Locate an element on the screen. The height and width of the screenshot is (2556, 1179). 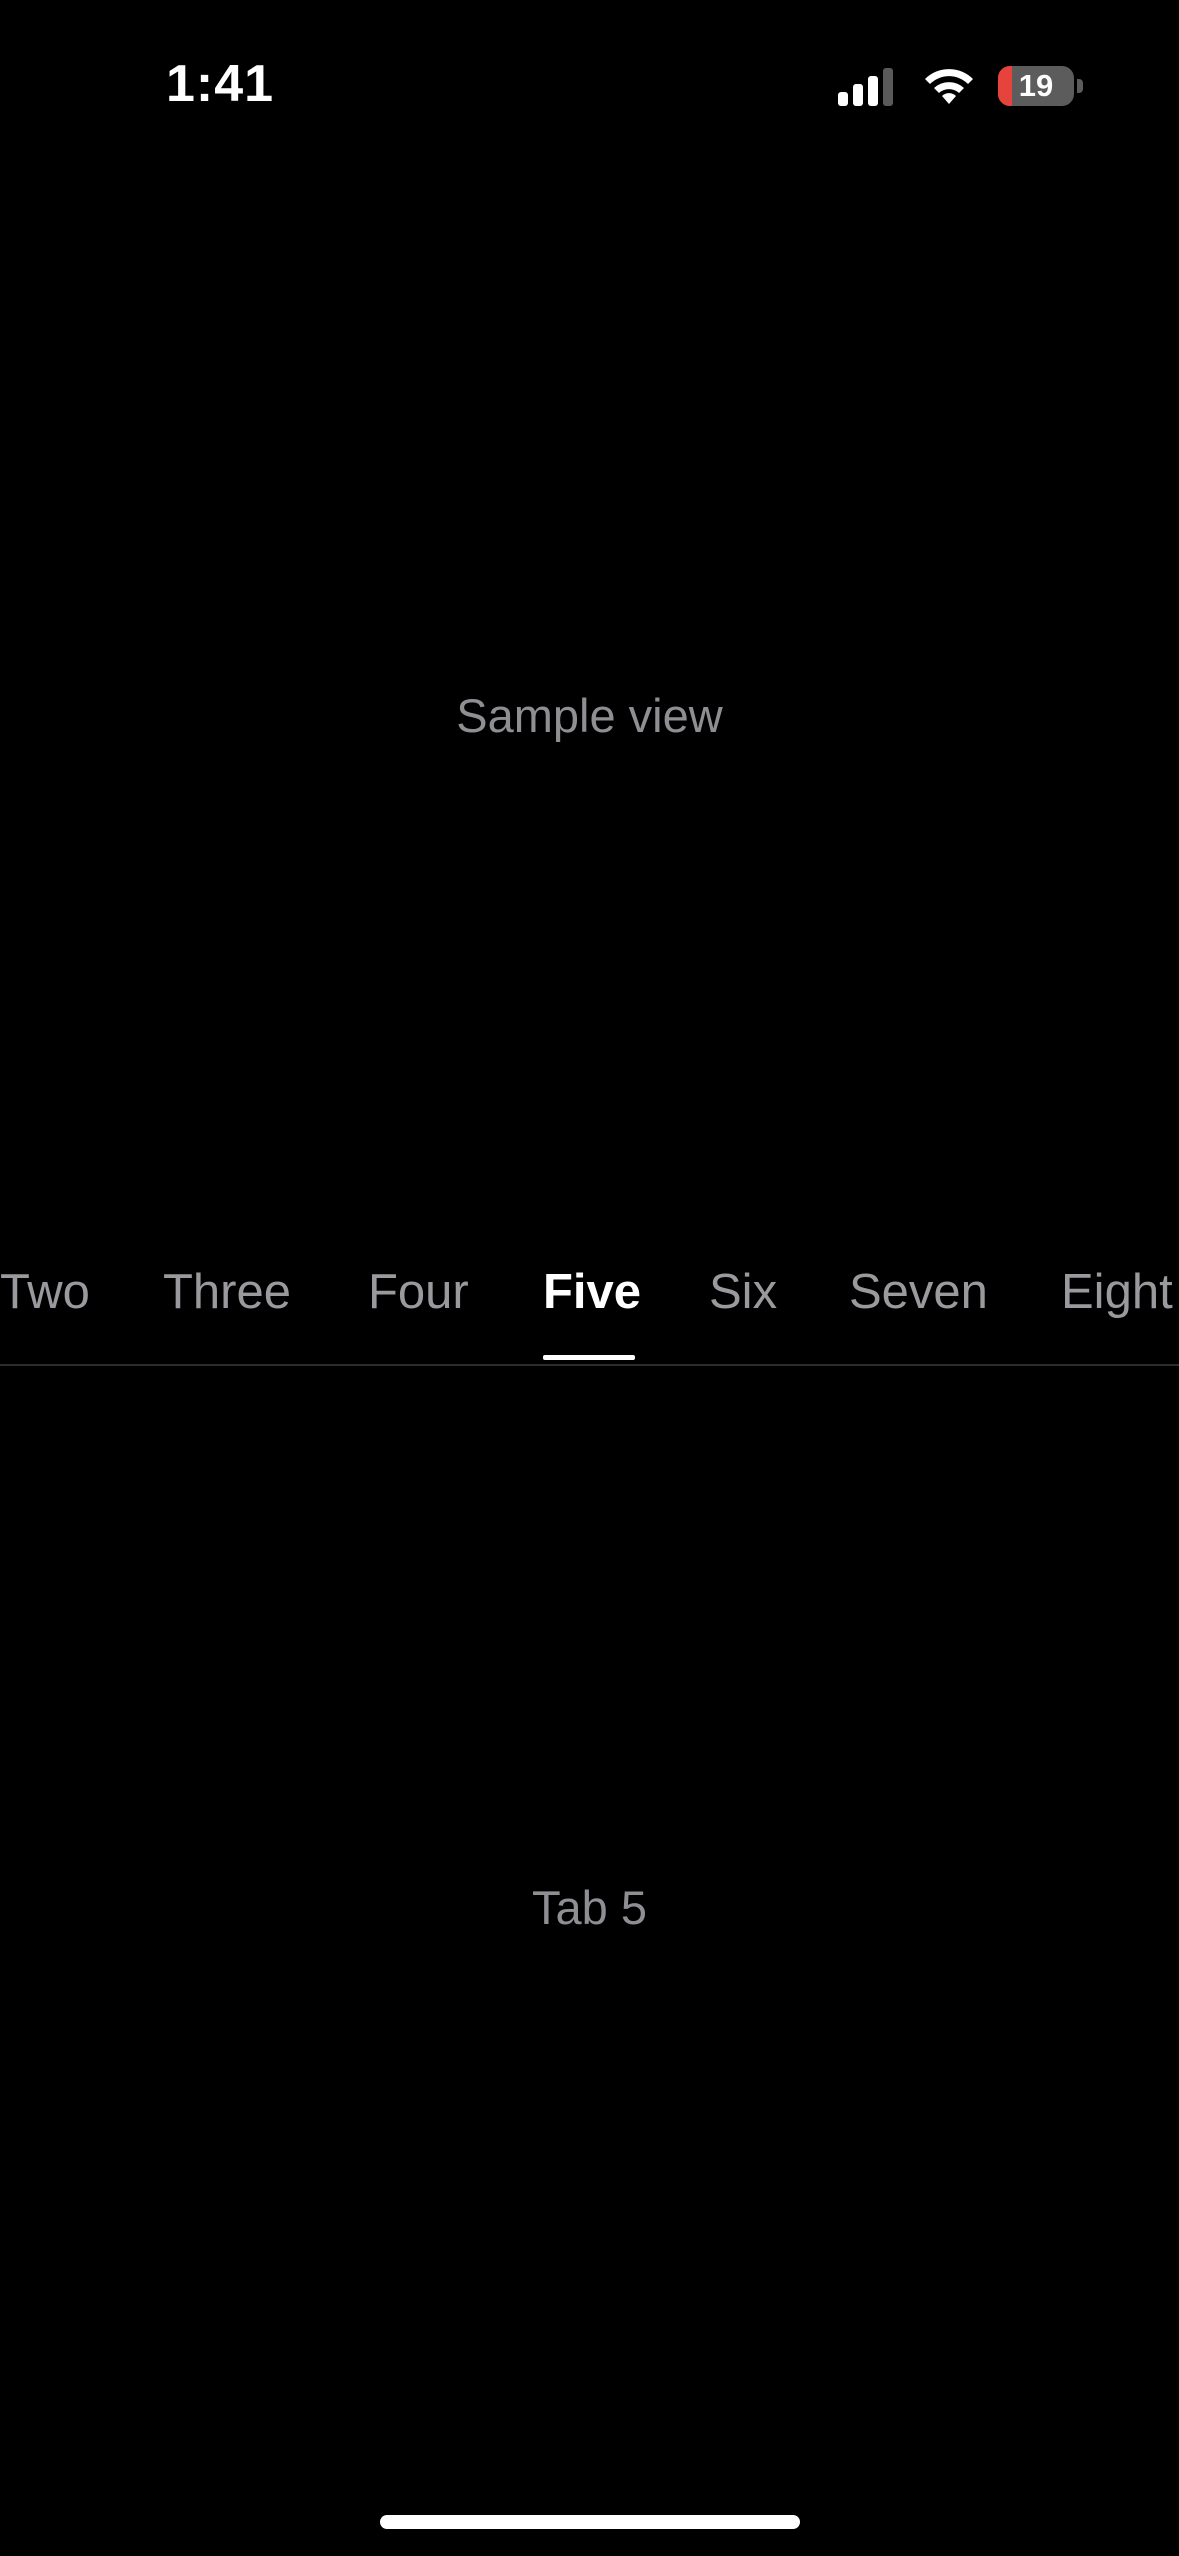
tab-two: Two is located at coordinates (45, 1292).